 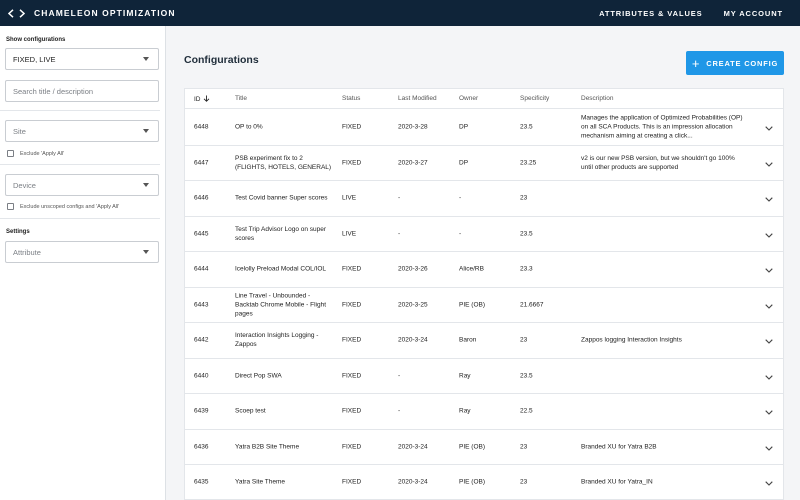 What do you see at coordinates (413, 127) in the screenshot?
I see `cell-last-modified: 2020-3-28` at bounding box center [413, 127].